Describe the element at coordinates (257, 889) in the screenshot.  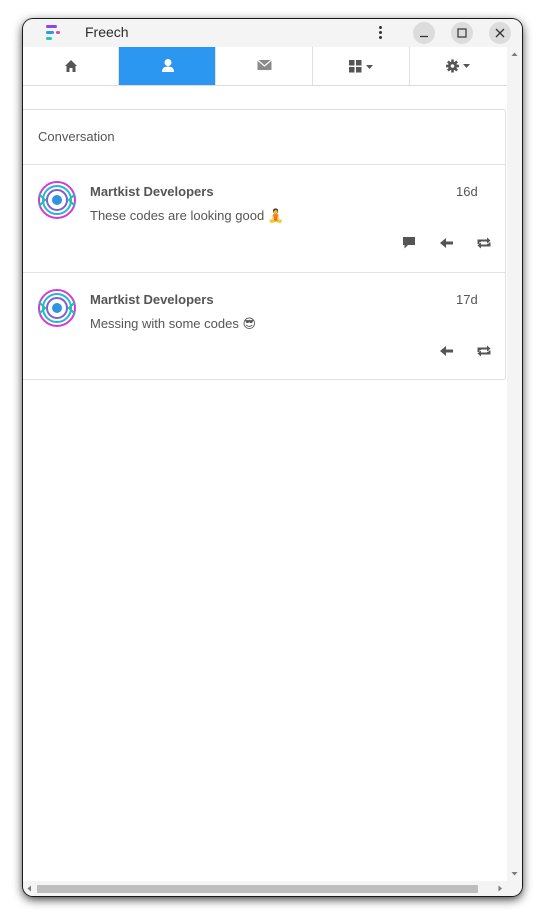
I see `horizontal-scroll-thumb` at that location.